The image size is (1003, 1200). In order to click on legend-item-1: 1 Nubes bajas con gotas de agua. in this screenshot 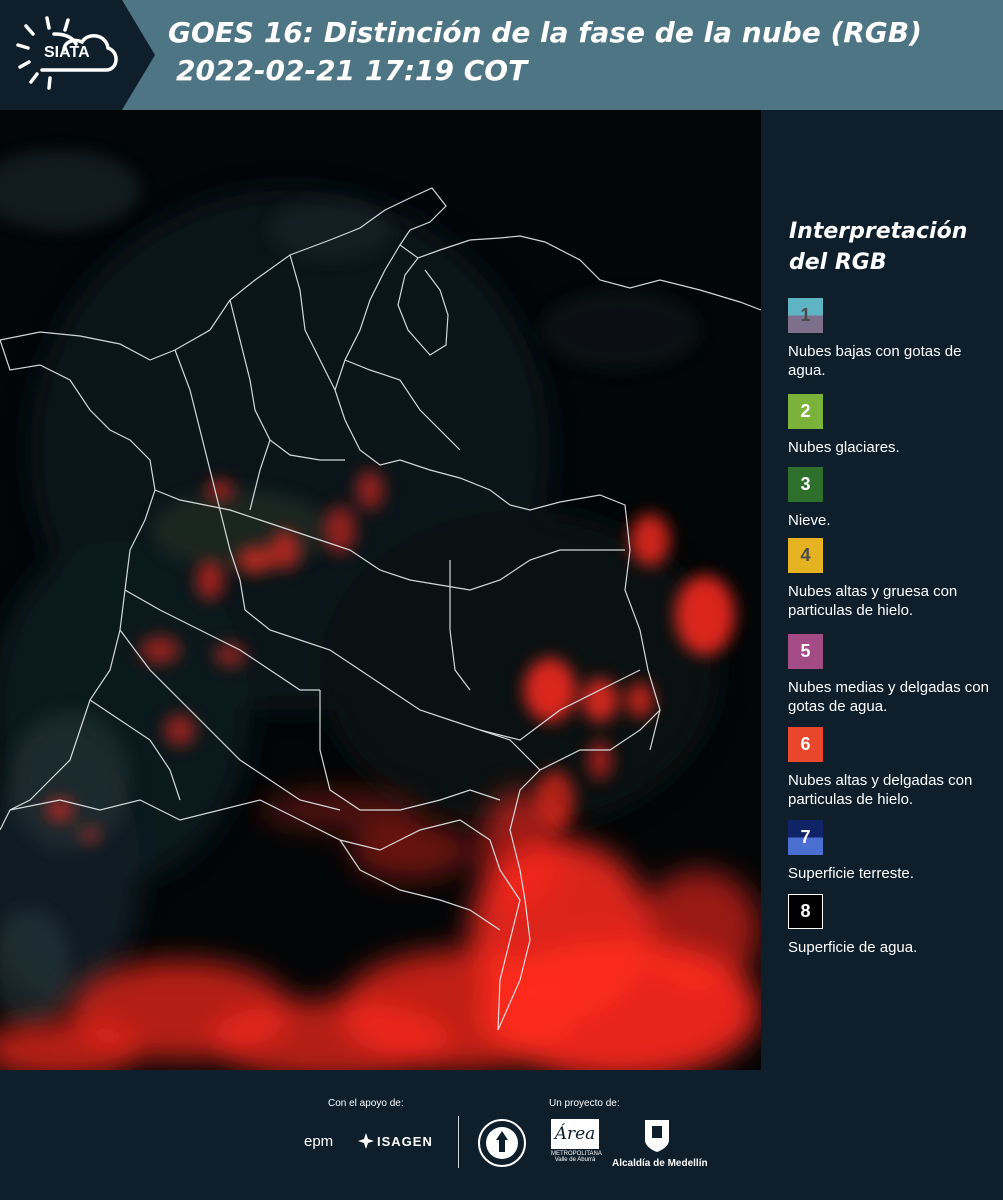, I will do `click(895, 339)`.